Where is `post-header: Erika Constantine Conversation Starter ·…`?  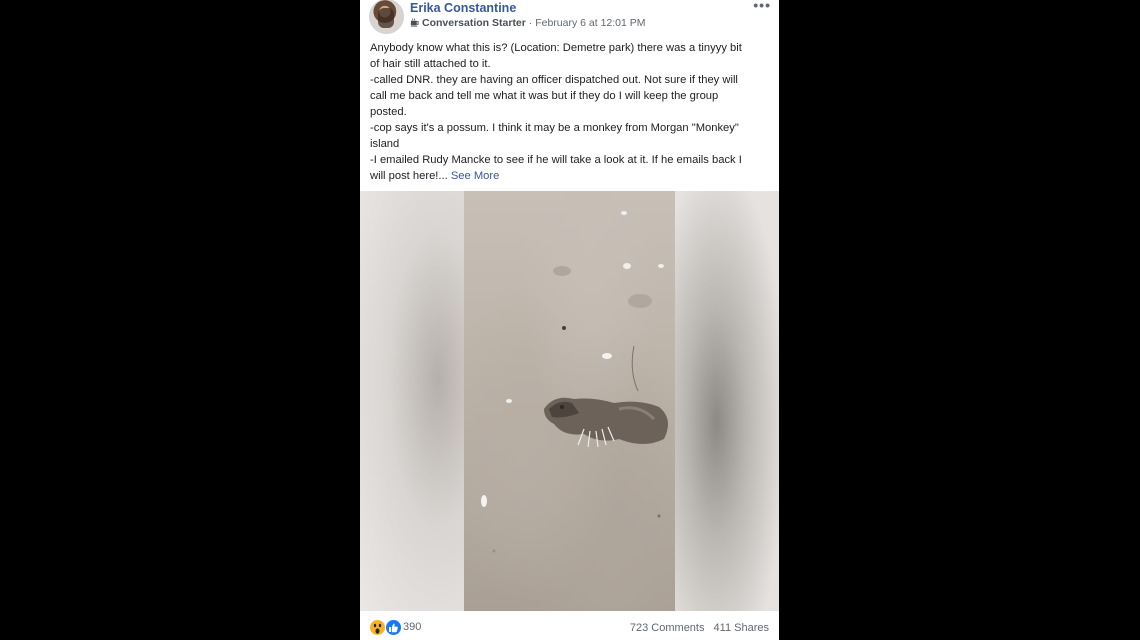
post-header: Erika Constantine Conversation Starter ·… is located at coordinates (569, 20).